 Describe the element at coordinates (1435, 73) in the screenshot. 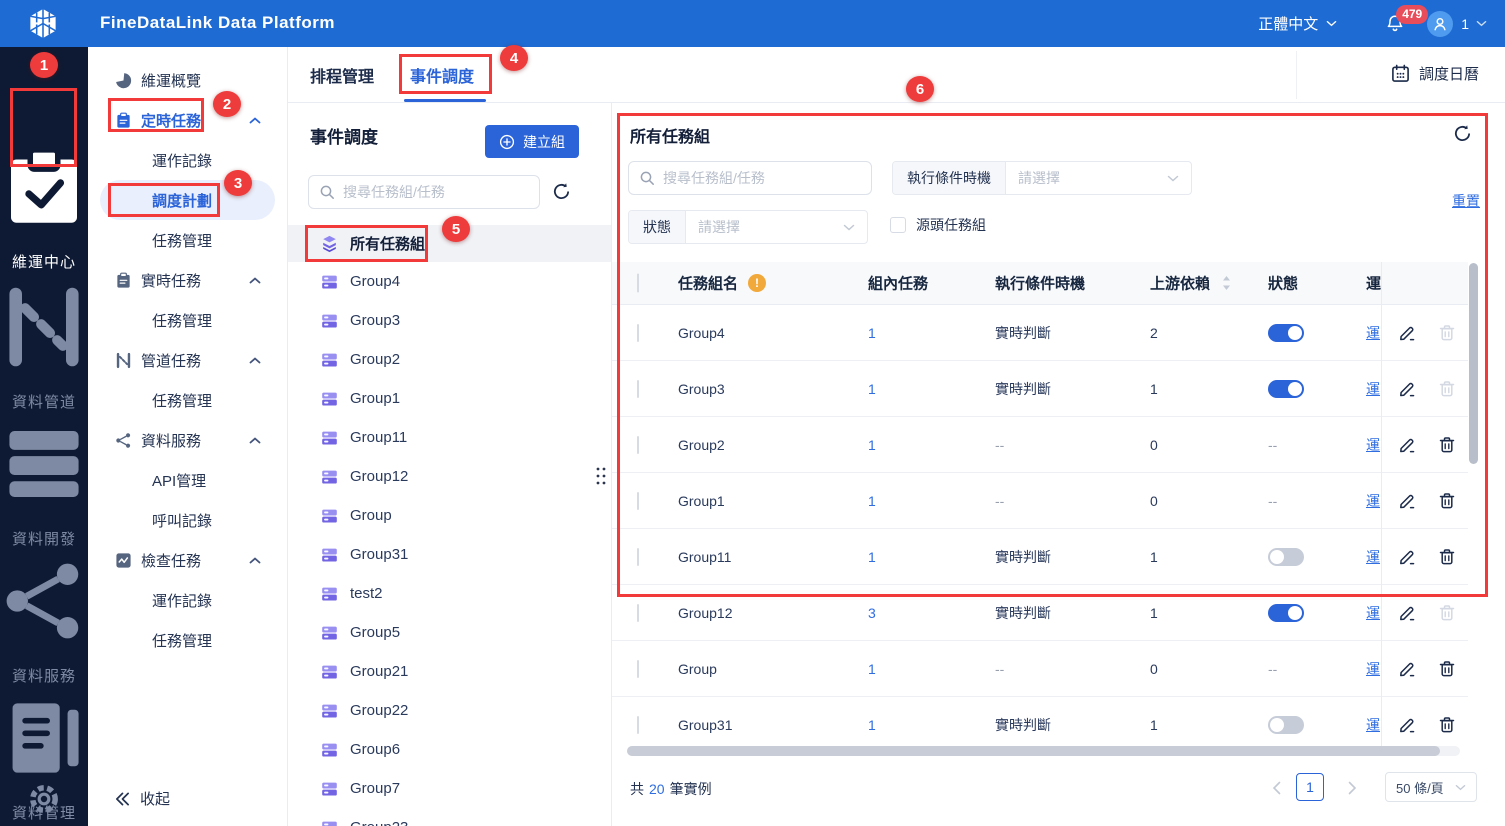

I see `schedule-calendar-button: 調度日曆` at that location.